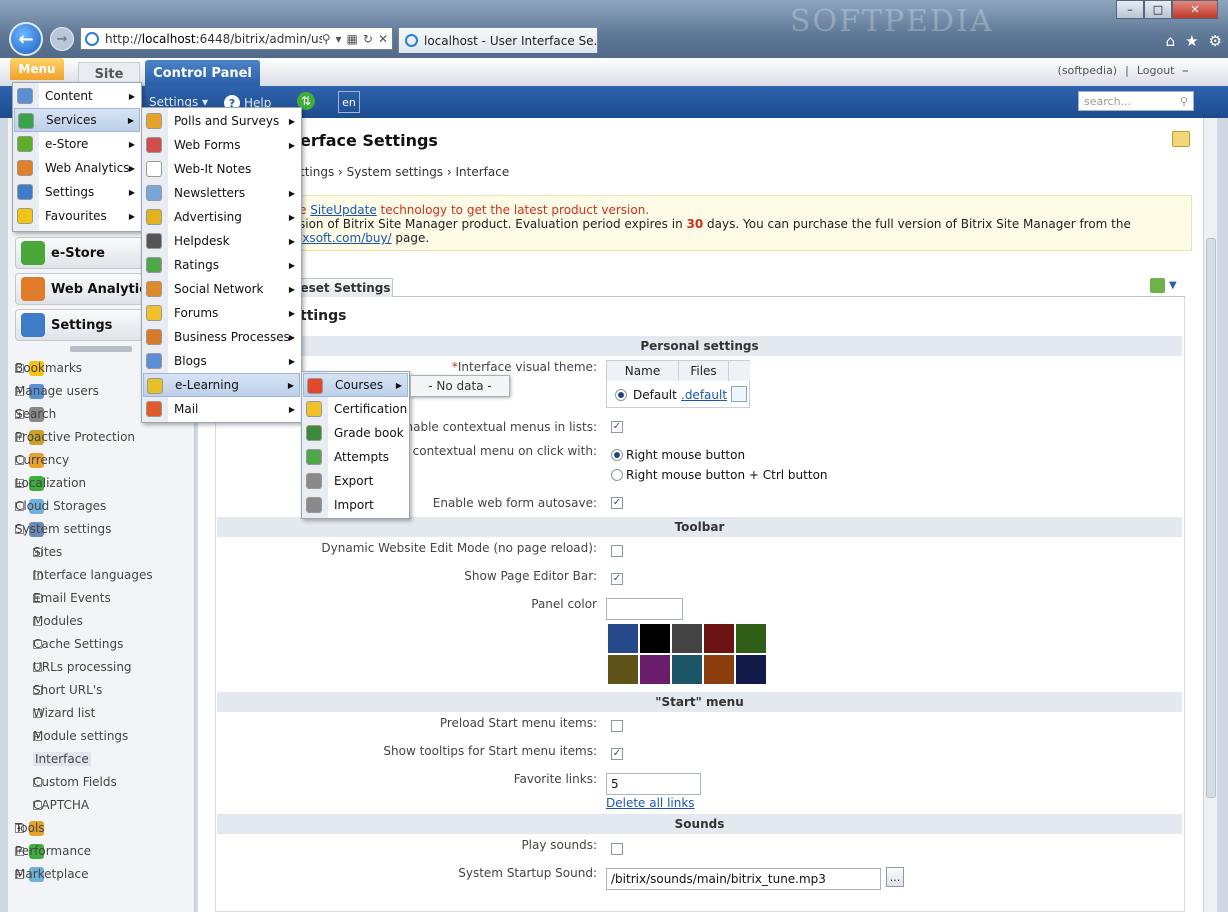  I want to click on page-scrollbar, so click(1210, 515).